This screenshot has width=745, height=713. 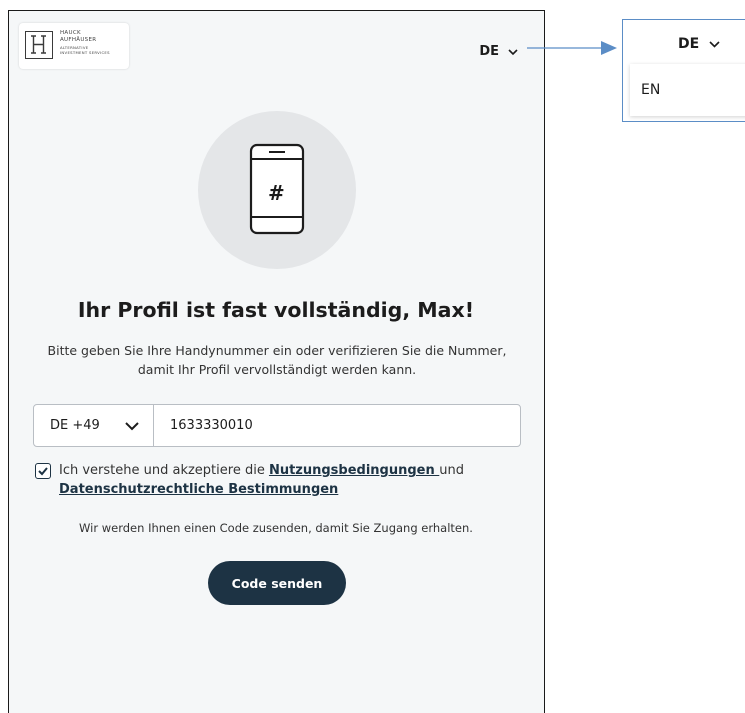 I want to click on page-title: Ihr Profil ist fast vollständig, Max!, so click(x=276, y=310).